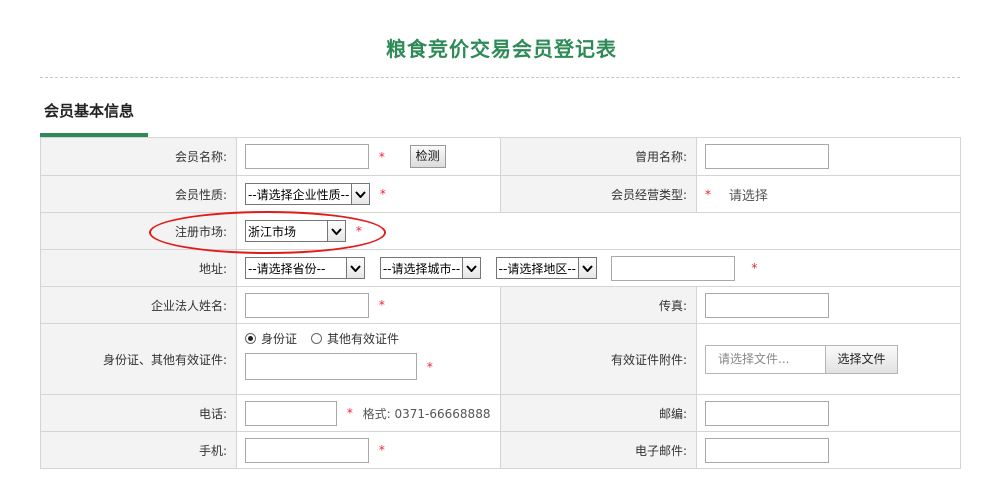  Describe the element at coordinates (598, 305) in the screenshot. I see `fax-label: 传真:` at that location.